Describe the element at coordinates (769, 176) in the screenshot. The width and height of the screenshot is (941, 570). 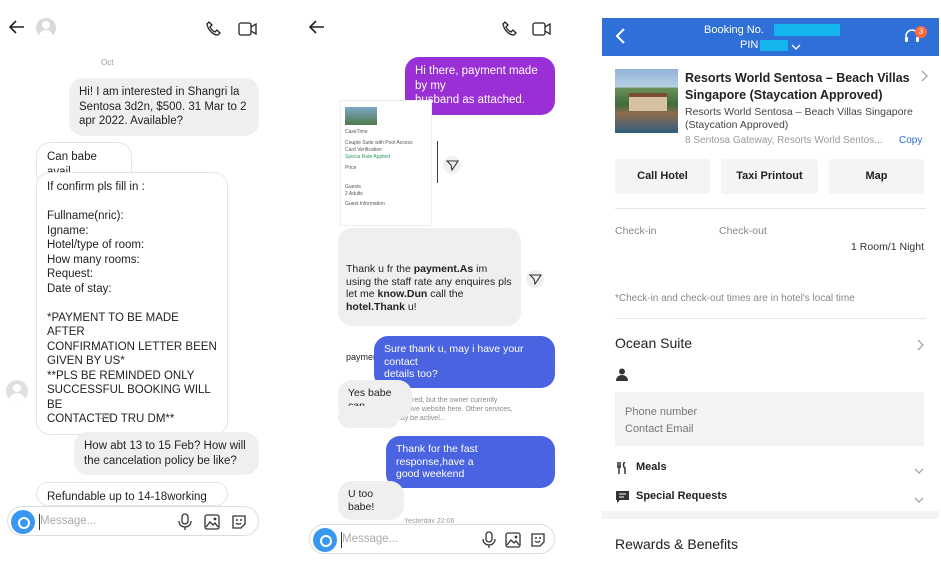
I see `taxi-printout-button: Taxi Printout` at that location.